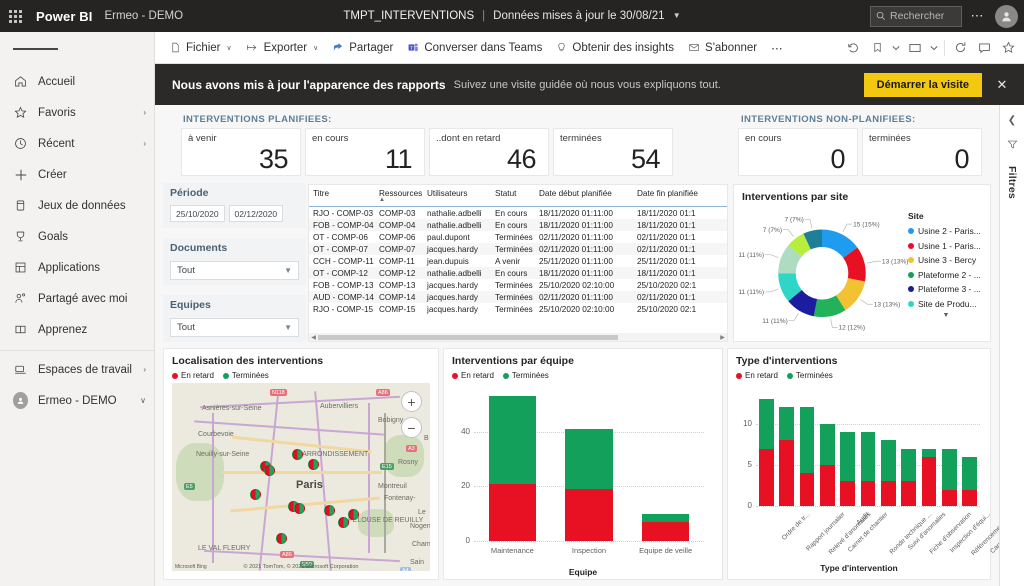  Describe the element at coordinates (411, 401) in the screenshot. I see `map-zoom-in-button: +` at that location.